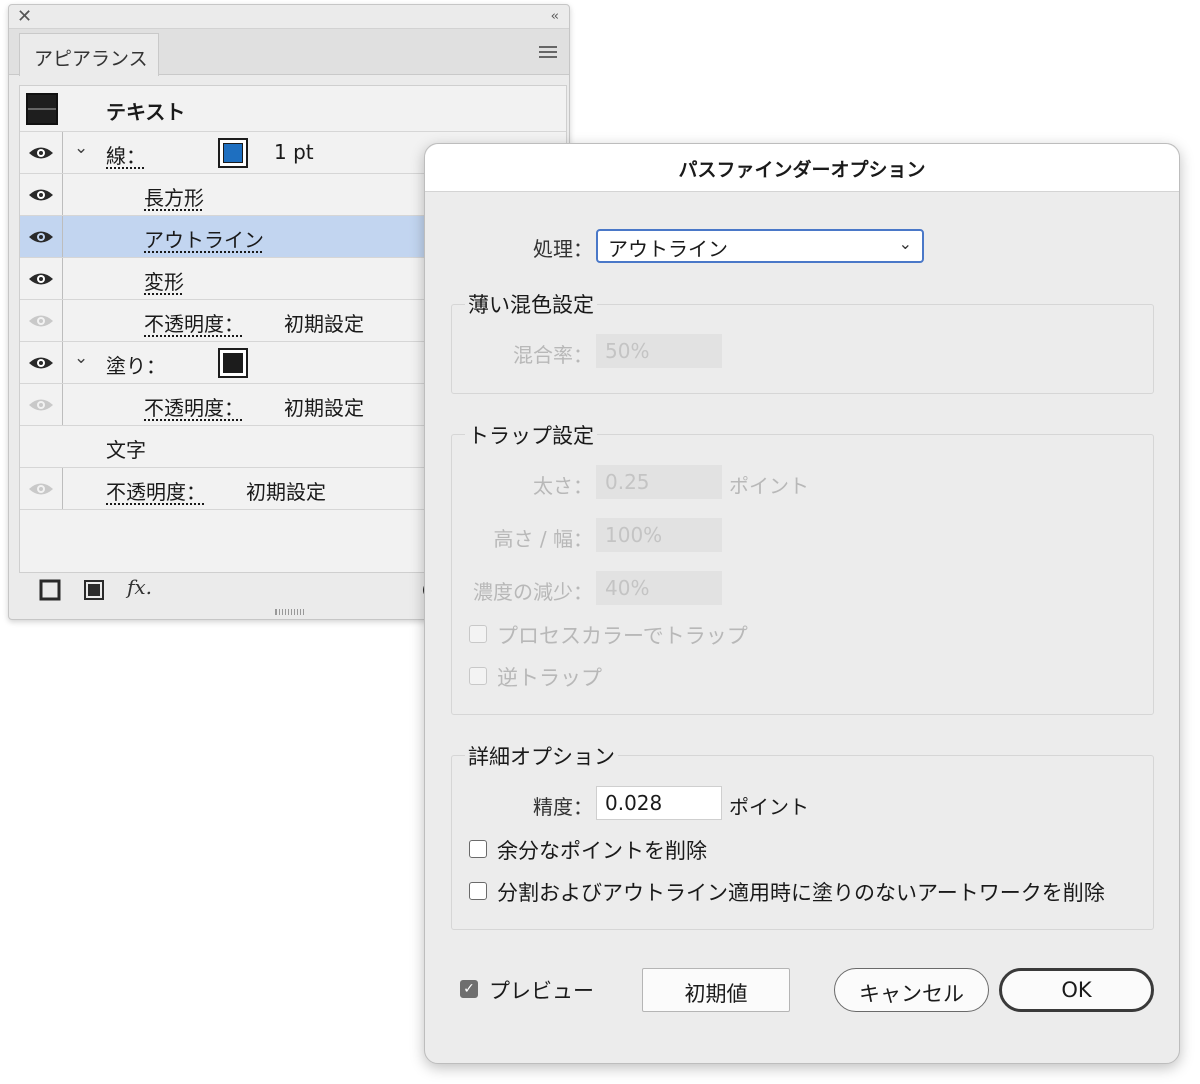 The width and height of the screenshot is (1200, 1084). I want to click on operation-select: アウトライン ⌄, so click(760, 246).